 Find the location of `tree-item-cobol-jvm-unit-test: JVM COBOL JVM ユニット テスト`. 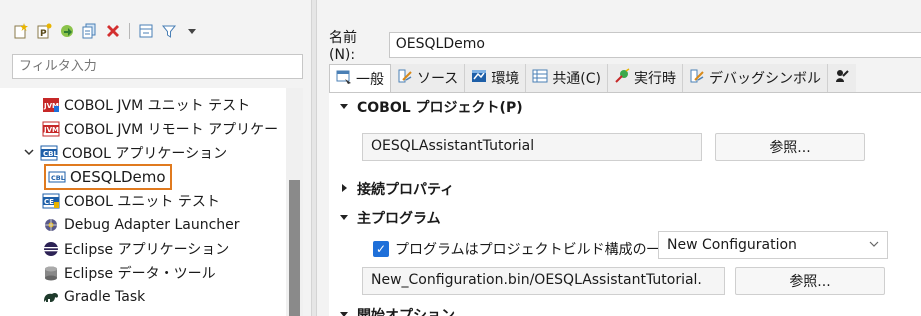

tree-item-cobol-jvm-unit-test: JVM COBOL JVM ユニット テスト is located at coordinates (146, 105).